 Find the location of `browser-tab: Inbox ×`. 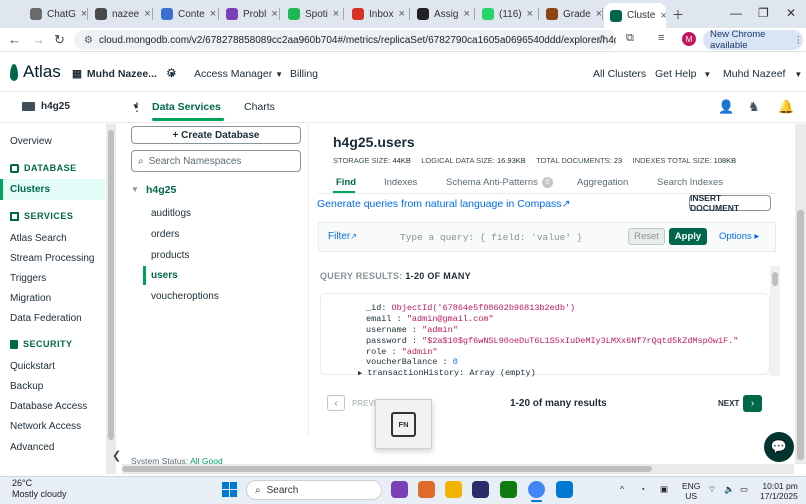

browser-tab: Inbox × is located at coordinates (377, 14).